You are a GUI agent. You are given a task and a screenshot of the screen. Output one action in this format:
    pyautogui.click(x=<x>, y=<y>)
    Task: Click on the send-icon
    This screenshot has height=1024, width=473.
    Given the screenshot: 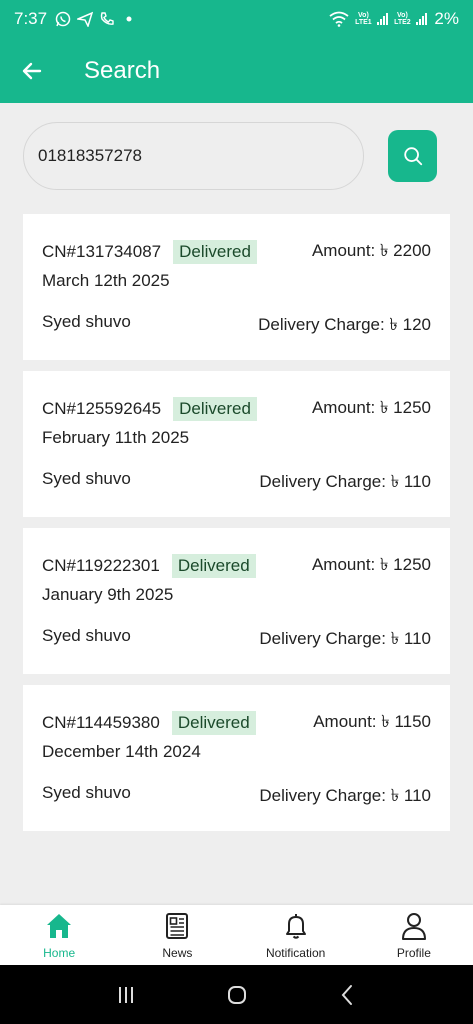 What is the action you would take?
    pyautogui.click(x=85, y=19)
    